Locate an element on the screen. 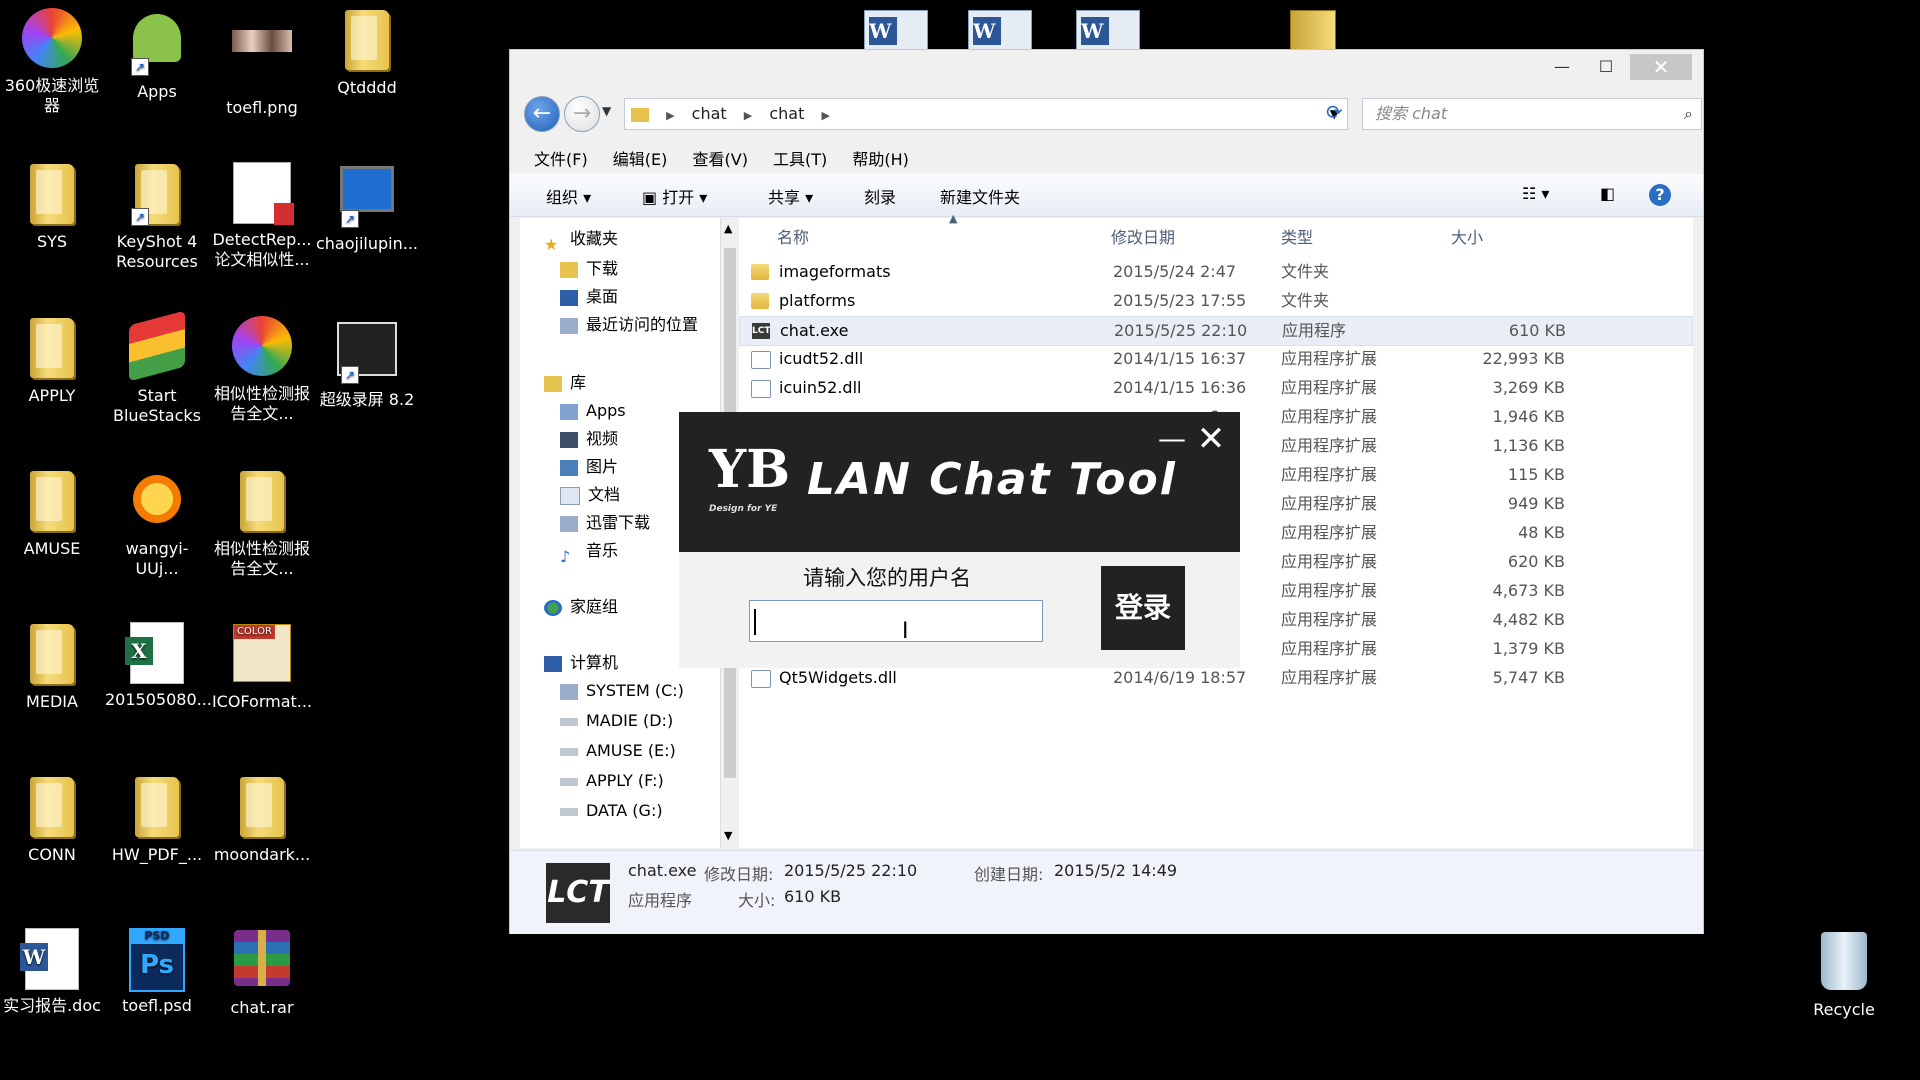 This screenshot has width=1920, height=1080. column-type: 类型 is located at coordinates (1297, 236).